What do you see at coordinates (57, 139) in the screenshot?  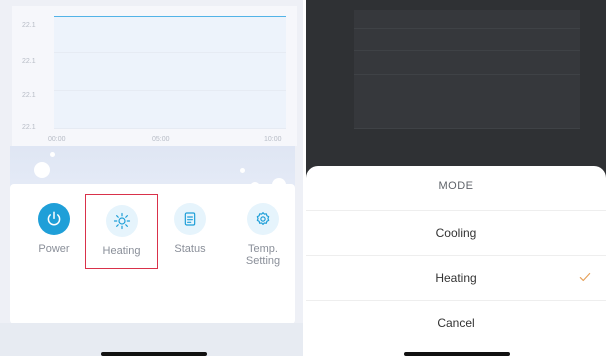 I see `x-tick-label: 00:00` at bounding box center [57, 139].